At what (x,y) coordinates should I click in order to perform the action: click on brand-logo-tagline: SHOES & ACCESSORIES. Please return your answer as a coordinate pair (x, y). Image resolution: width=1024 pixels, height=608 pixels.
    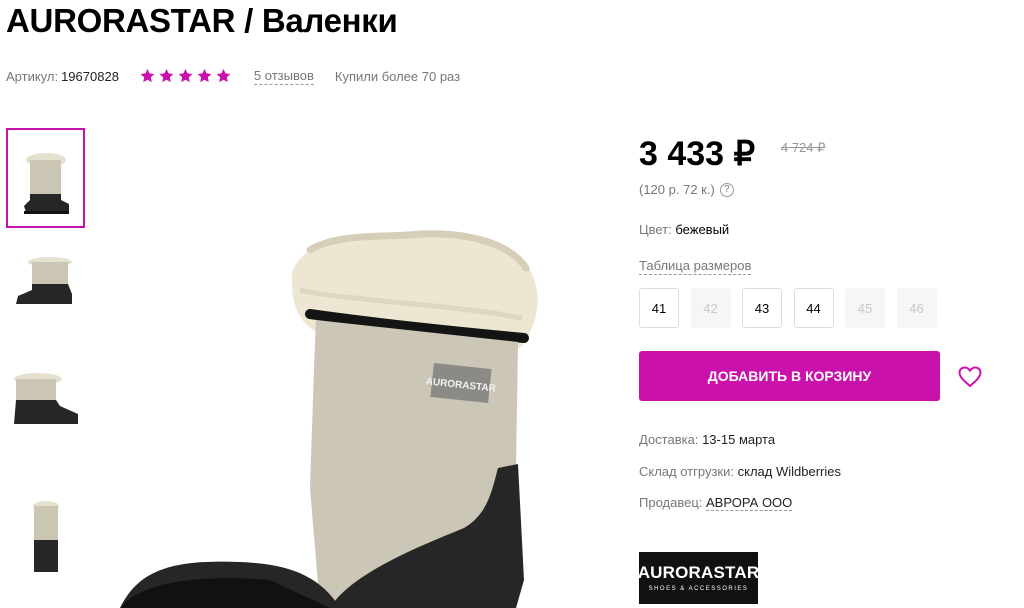
    Looking at the image, I should click on (698, 589).